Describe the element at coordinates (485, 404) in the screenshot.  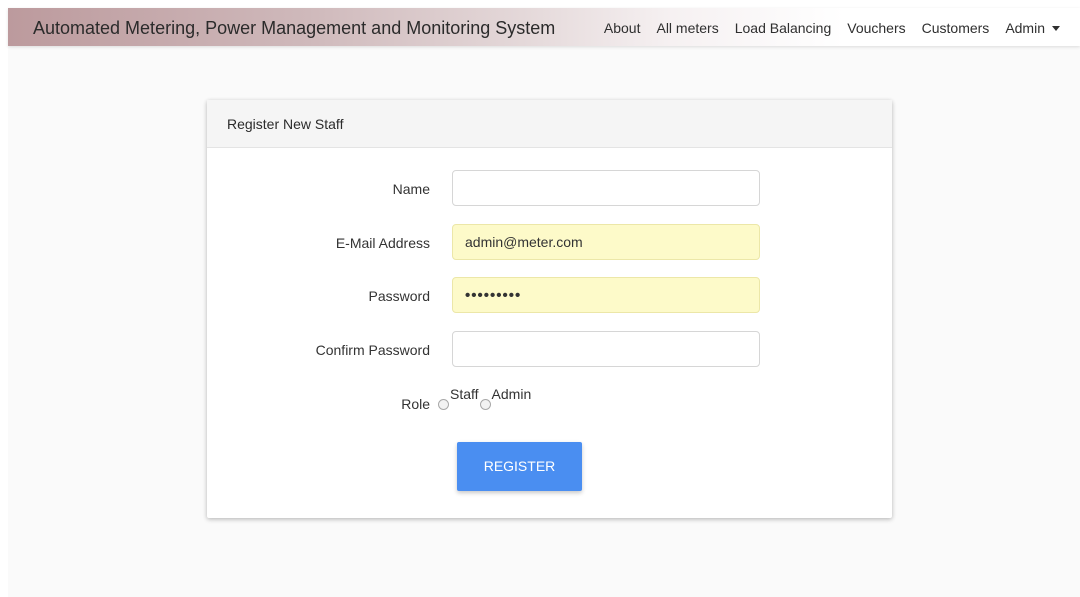
I see `role-admin-radio` at that location.